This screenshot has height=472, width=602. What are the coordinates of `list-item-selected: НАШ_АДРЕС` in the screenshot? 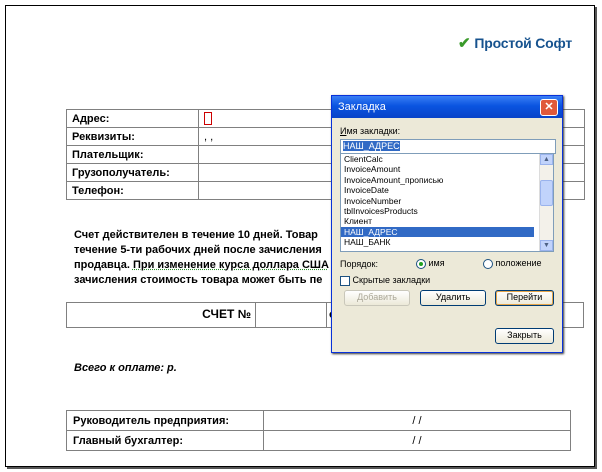 It's located at (437, 232).